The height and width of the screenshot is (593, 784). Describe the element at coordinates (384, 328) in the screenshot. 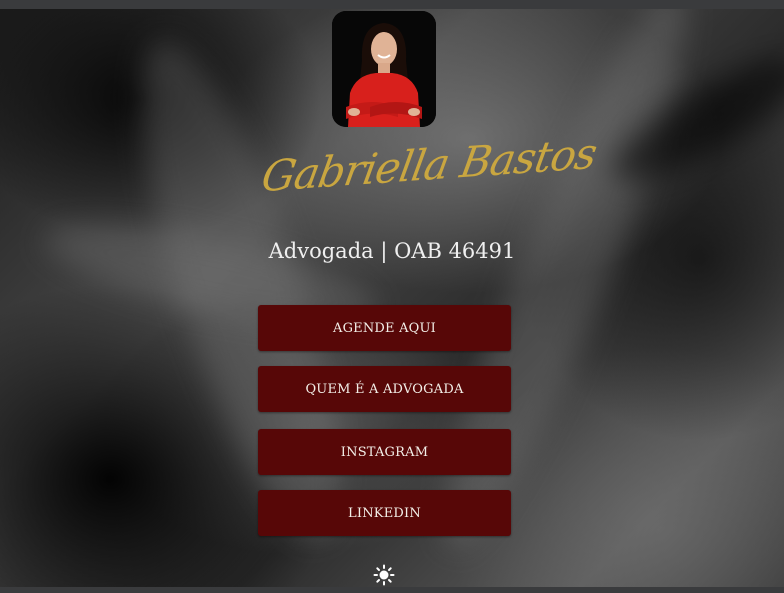

I see `agende-aqui-button: AGENDE AQUI` at that location.